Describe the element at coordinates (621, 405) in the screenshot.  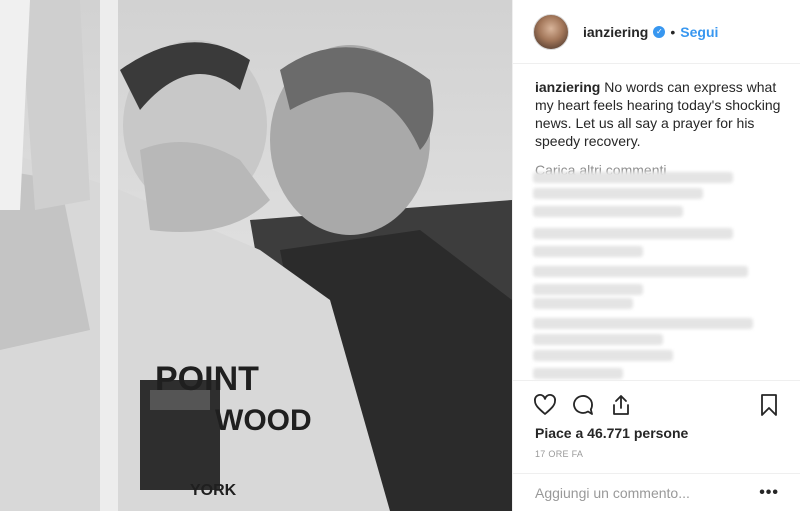
I see `share-icon` at that location.